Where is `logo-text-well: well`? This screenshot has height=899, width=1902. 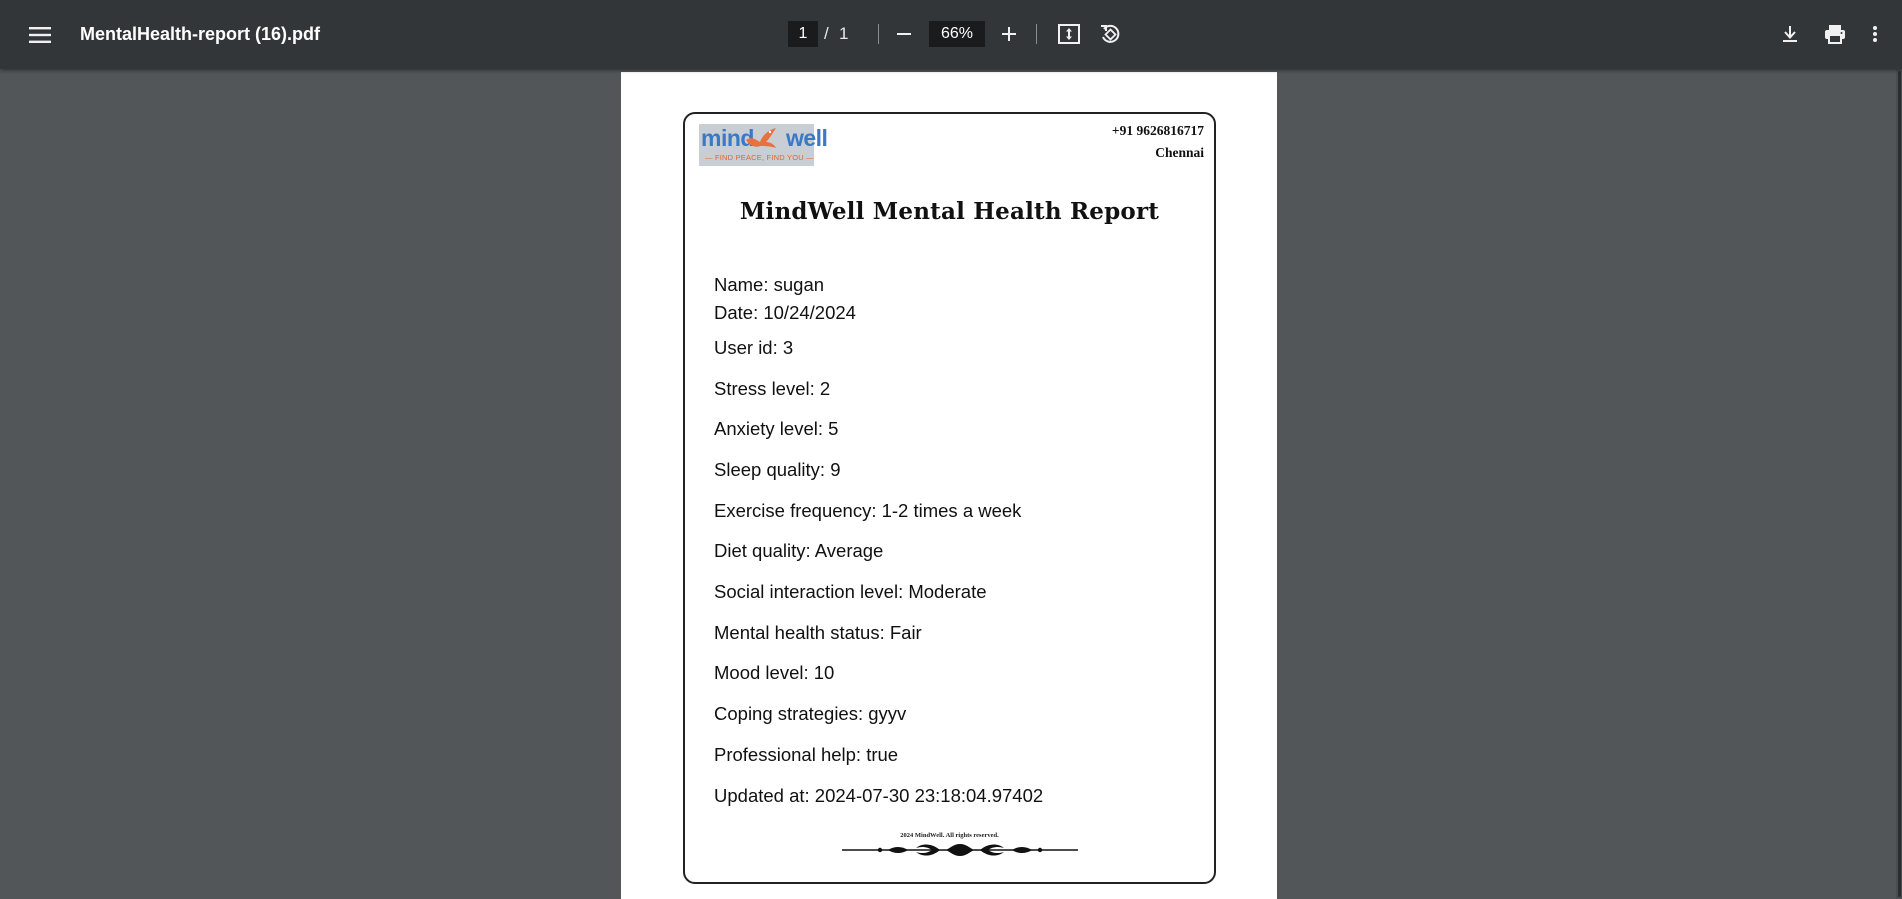 logo-text-well: well is located at coordinates (806, 138).